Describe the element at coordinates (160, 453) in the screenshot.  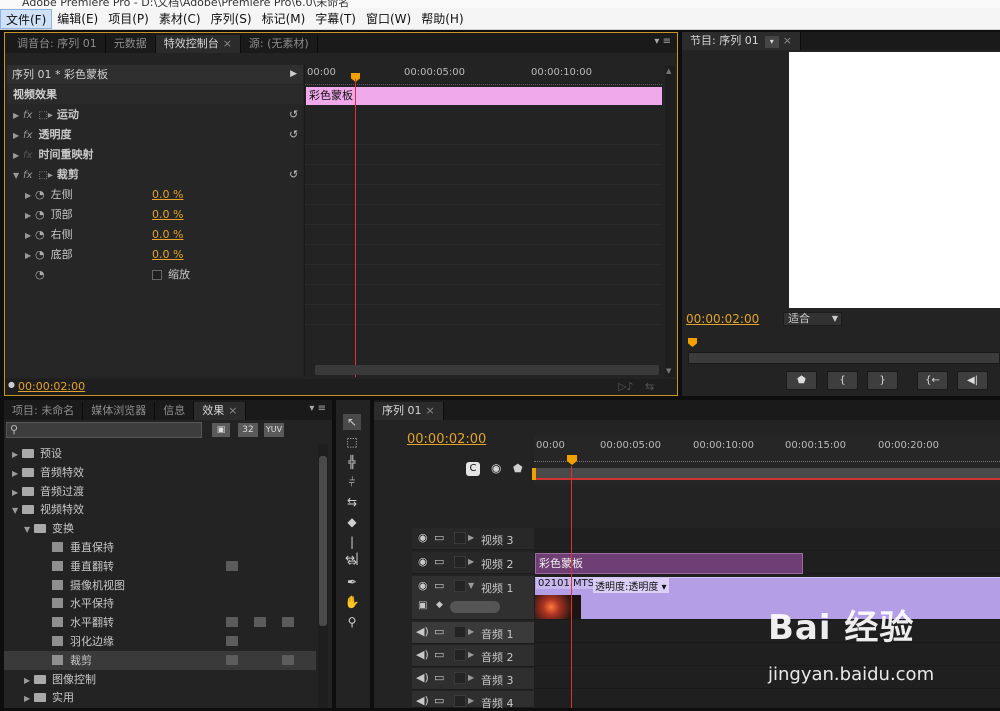
I see `effects-tree-item: ▶ 预设` at that location.